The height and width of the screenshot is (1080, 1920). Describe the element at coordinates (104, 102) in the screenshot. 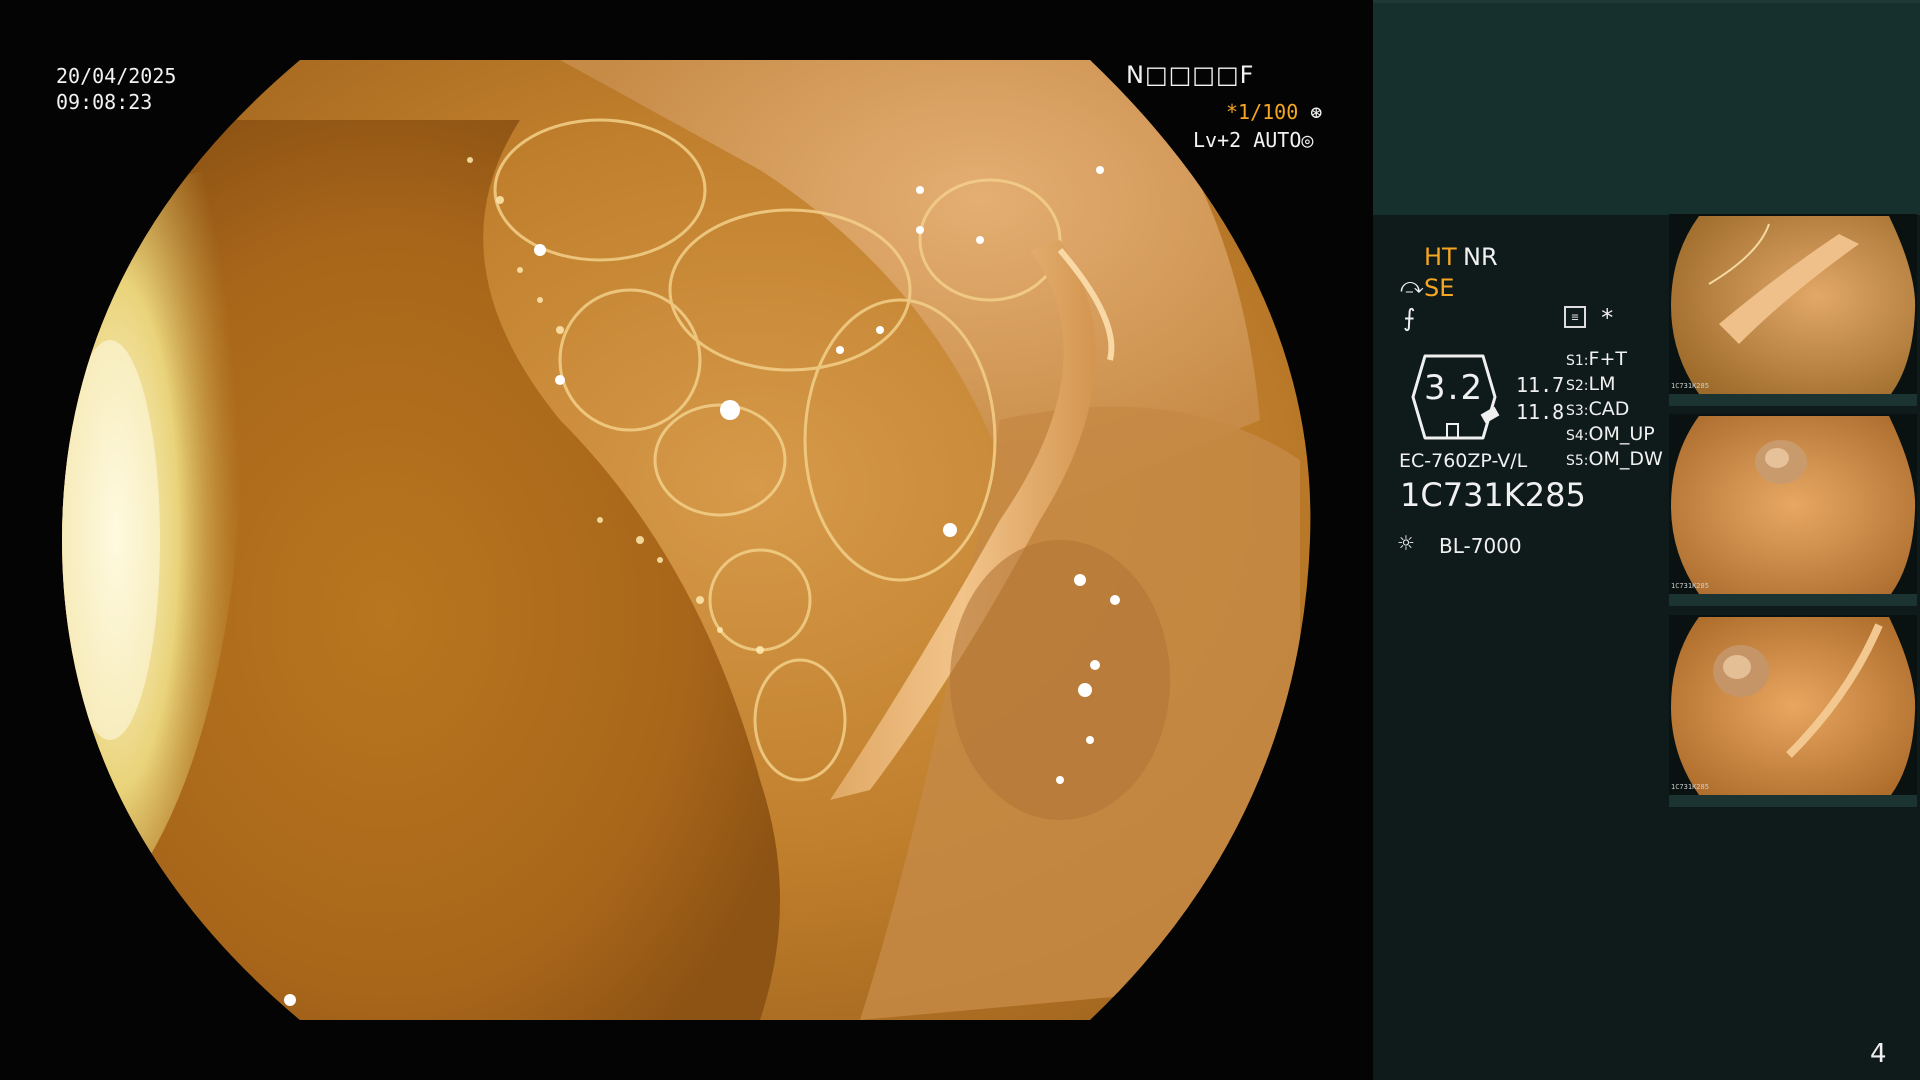

I see `exam-time: 09:08:23` at that location.